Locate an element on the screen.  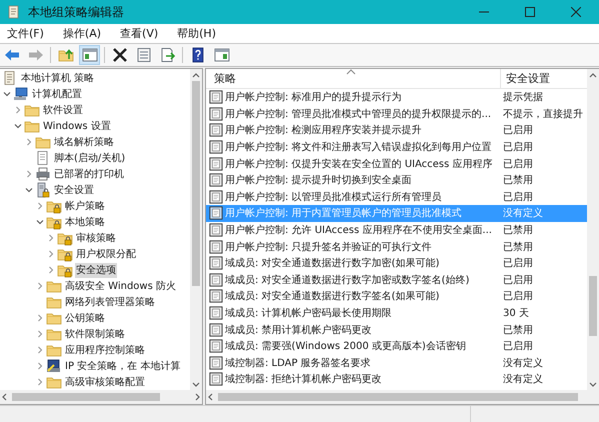
tree-item: 脚本(启动/关机) is located at coordinates (89, 158).